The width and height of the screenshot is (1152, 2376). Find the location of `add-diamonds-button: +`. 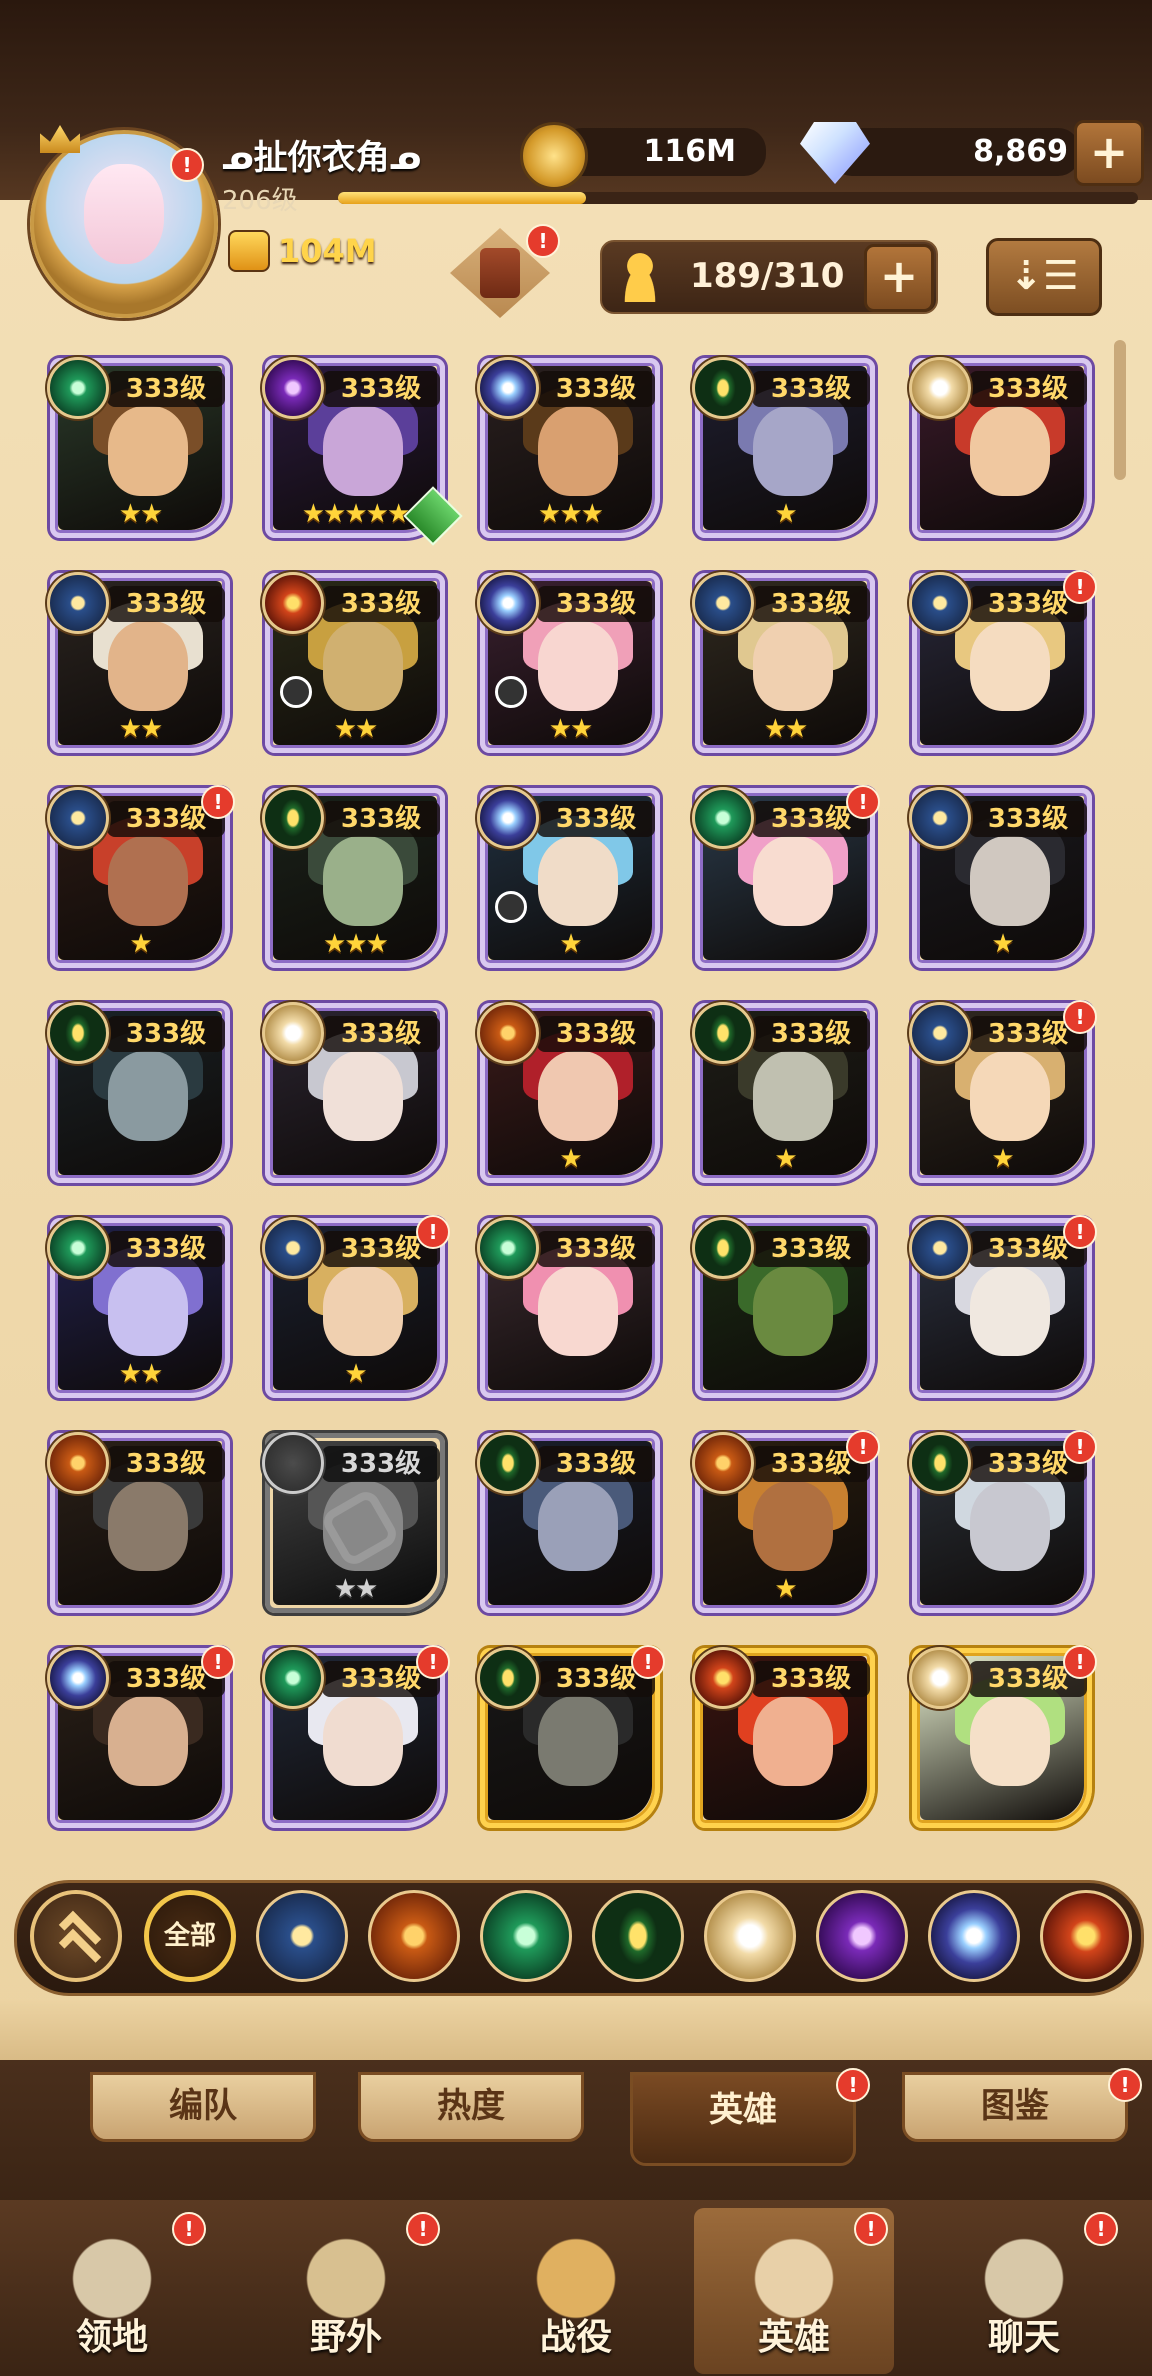

add-diamonds-button: + is located at coordinates (1109, 153).